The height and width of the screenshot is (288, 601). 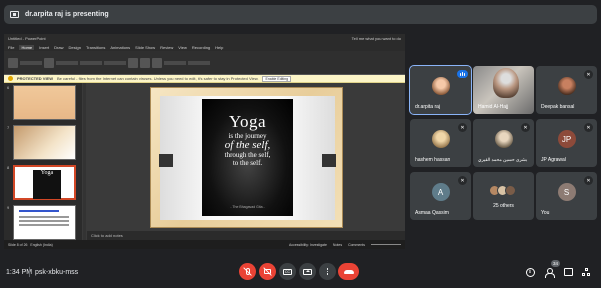 I want to click on participant-tile: JP ✕ JP Agrawal, so click(x=566, y=143).